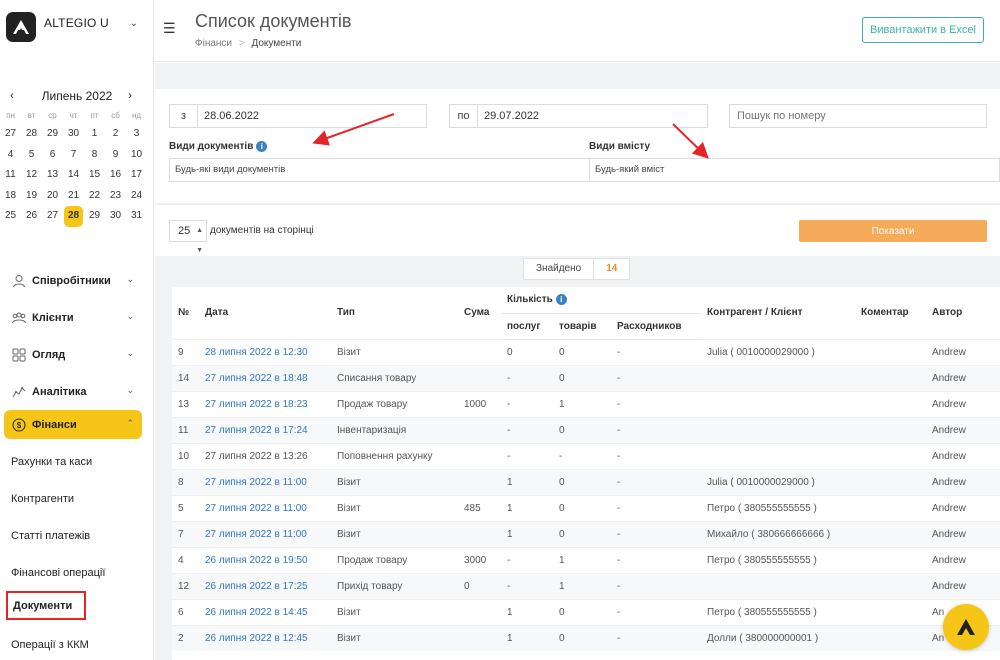  Describe the element at coordinates (52, 196) in the screenshot. I see `calendar-day: 20` at that location.